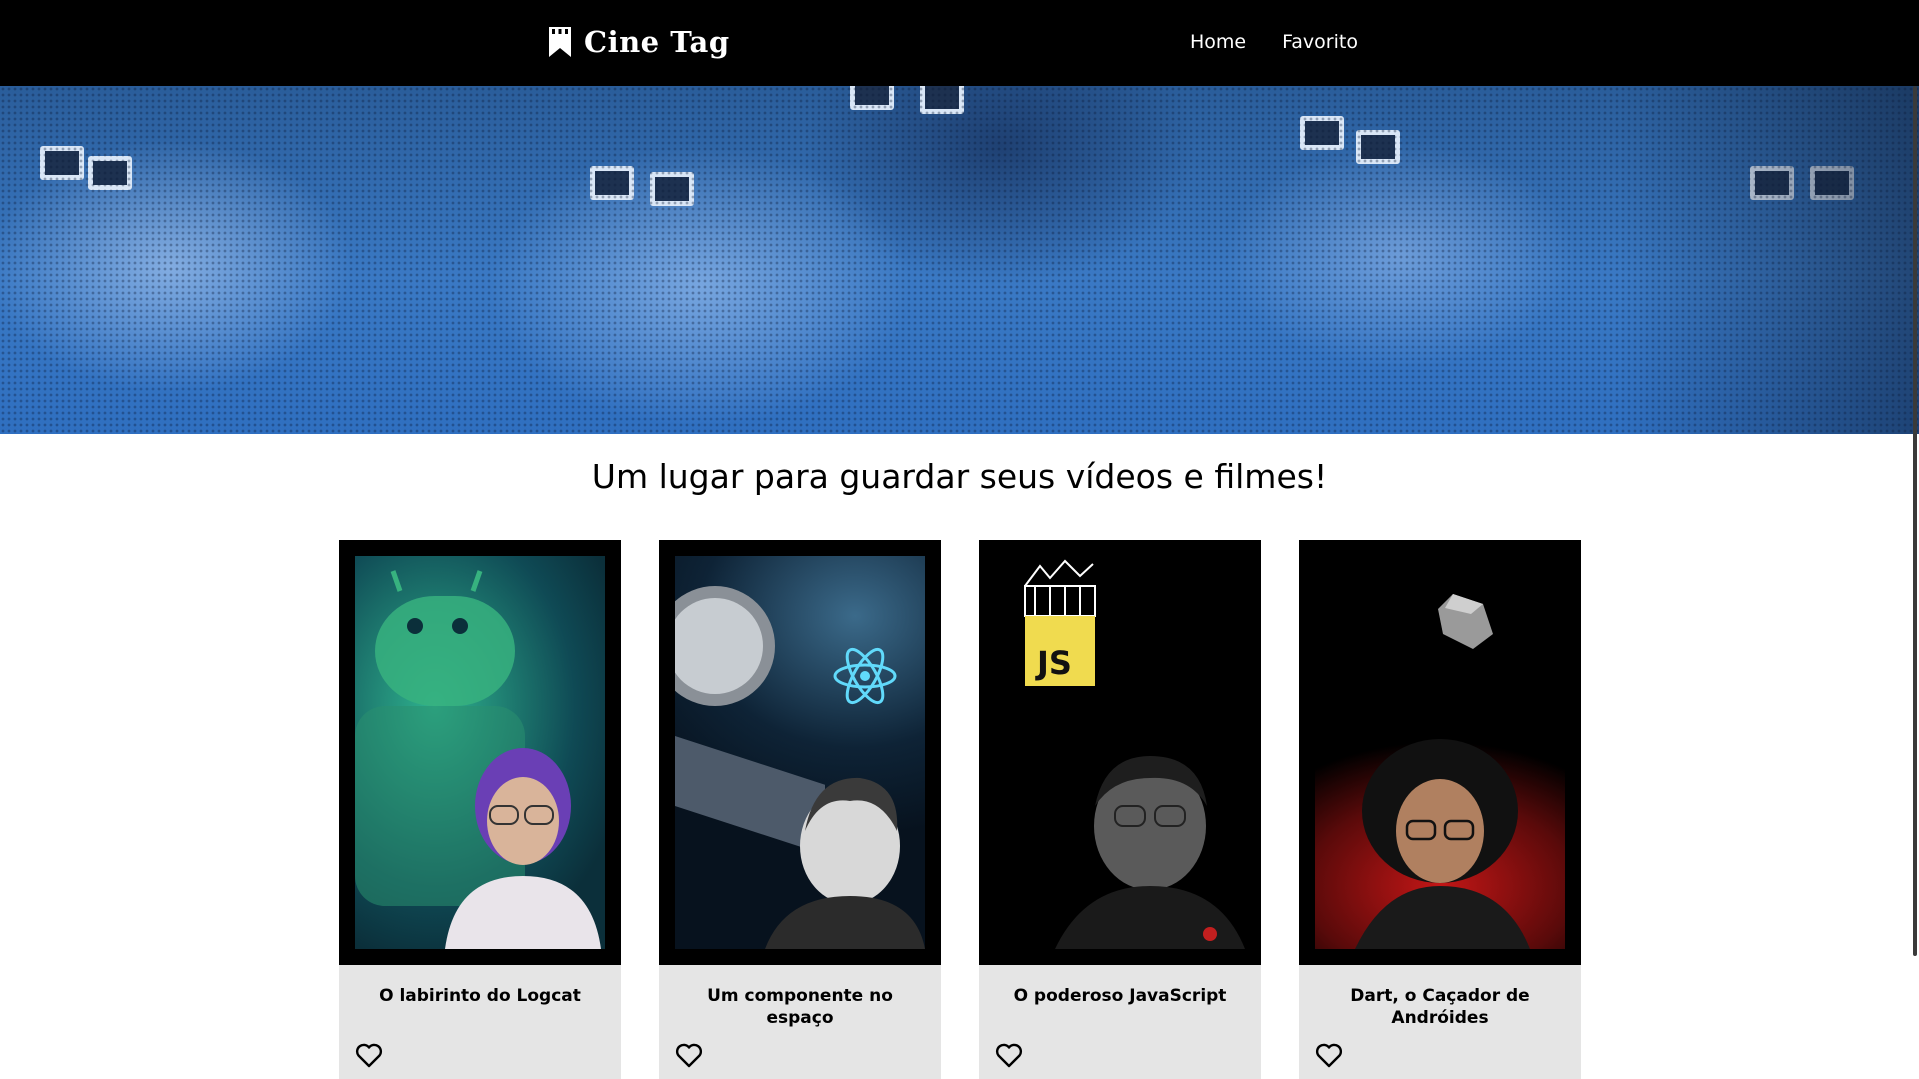 This screenshot has height=1079, width=1919. Describe the element at coordinates (1440, 1007) in the screenshot. I see `video-title: Dart, o Caçador de Andróides` at that location.